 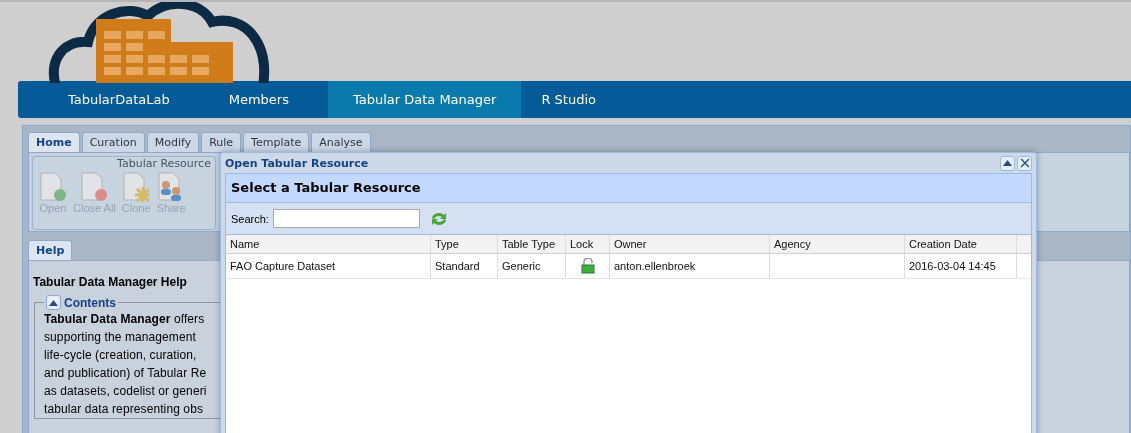 What do you see at coordinates (532, 244) in the screenshot?
I see `column-header: Table Type` at bounding box center [532, 244].